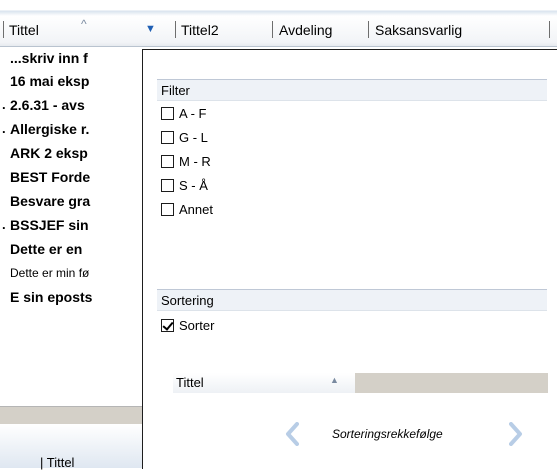 The width and height of the screenshot is (557, 470). Describe the element at coordinates (193, 185) in the screenshot. I see `filter-option-label: S - Å` at that location.